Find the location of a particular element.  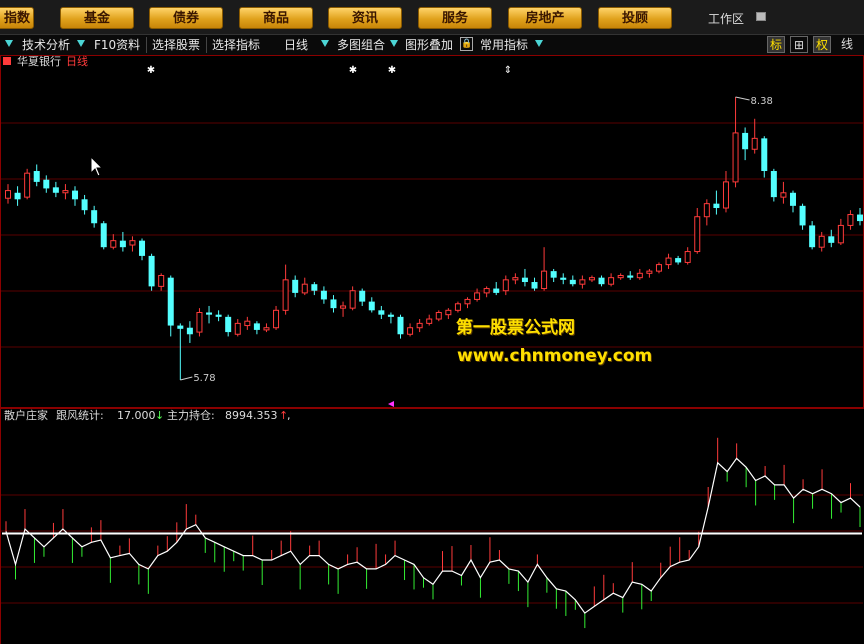

scroll-marker-icon is located at coordinates (391, 404).